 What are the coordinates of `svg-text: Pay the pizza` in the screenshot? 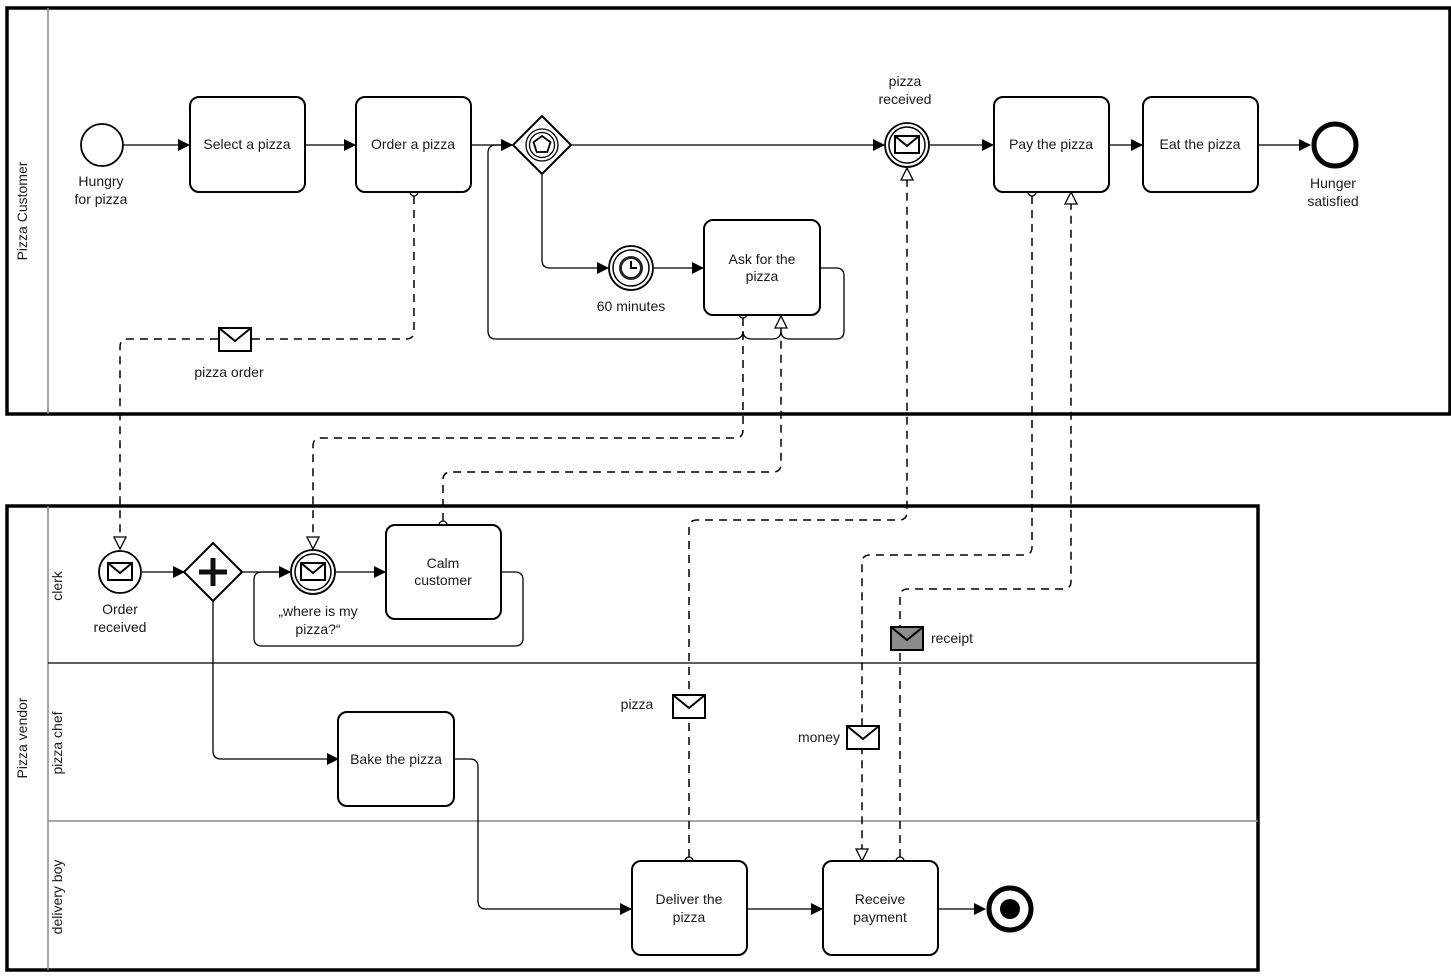 It's located at (1051, 144).